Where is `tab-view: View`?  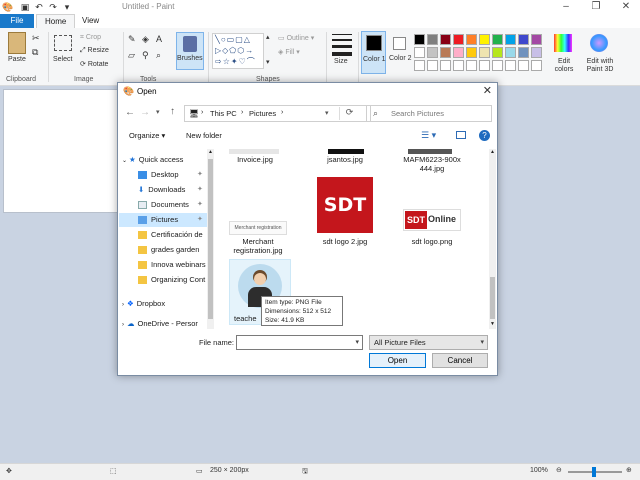 tab-view: View is located at coordinates (90, 21).